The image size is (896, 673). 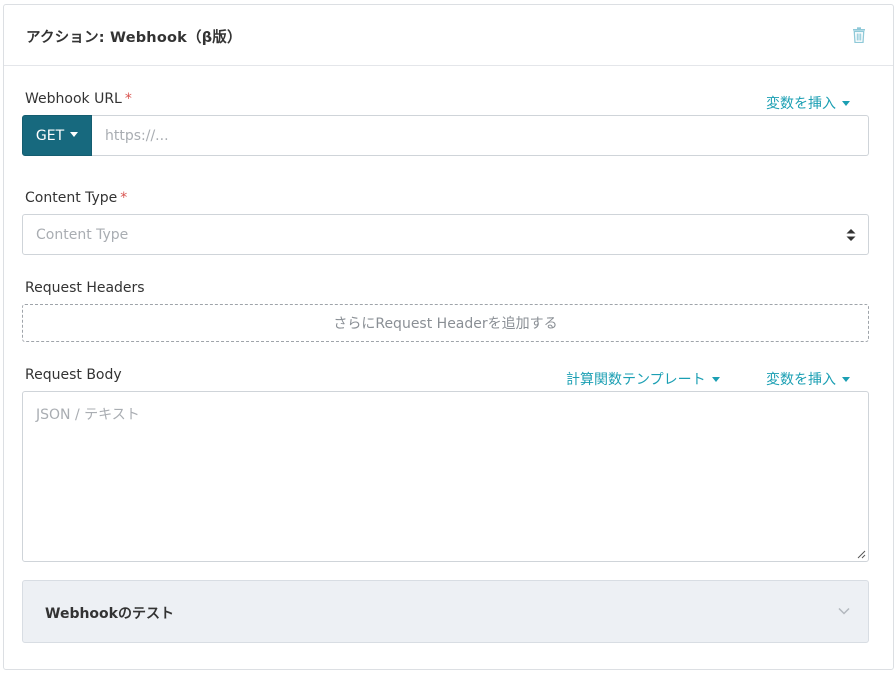 I want to click on insert-variable-url-link: 変数を挿入, so click(x=808, y=103).